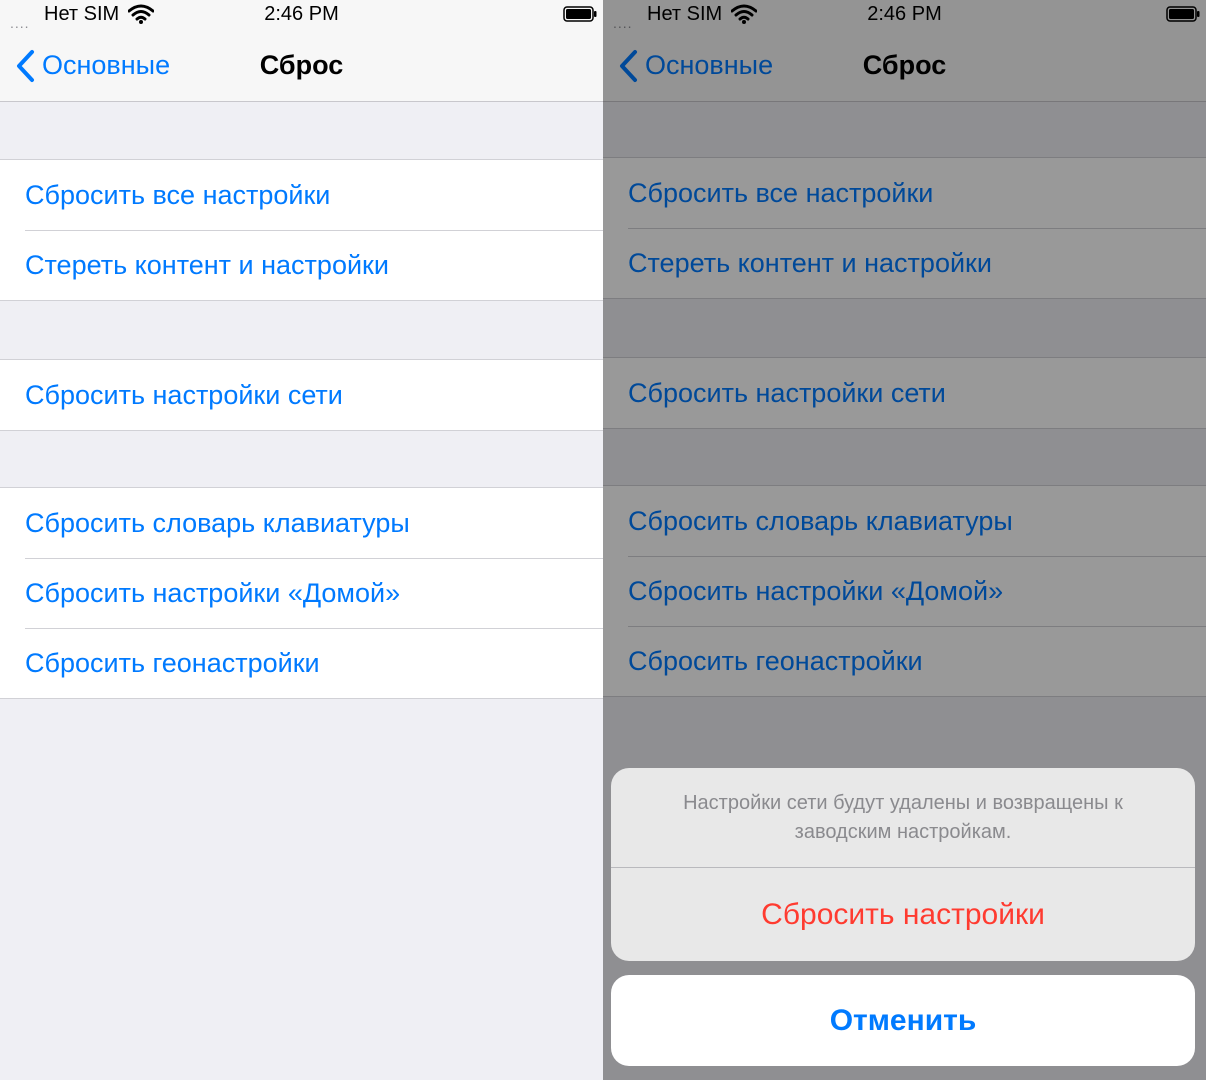 The width and height of the screenshot is (1206, 1080). What do you see at coordinates (301, 195) in the screenshot?
I see `reset-all-settings-button: Сбросить все настройки` at bounding box center [301, 195].